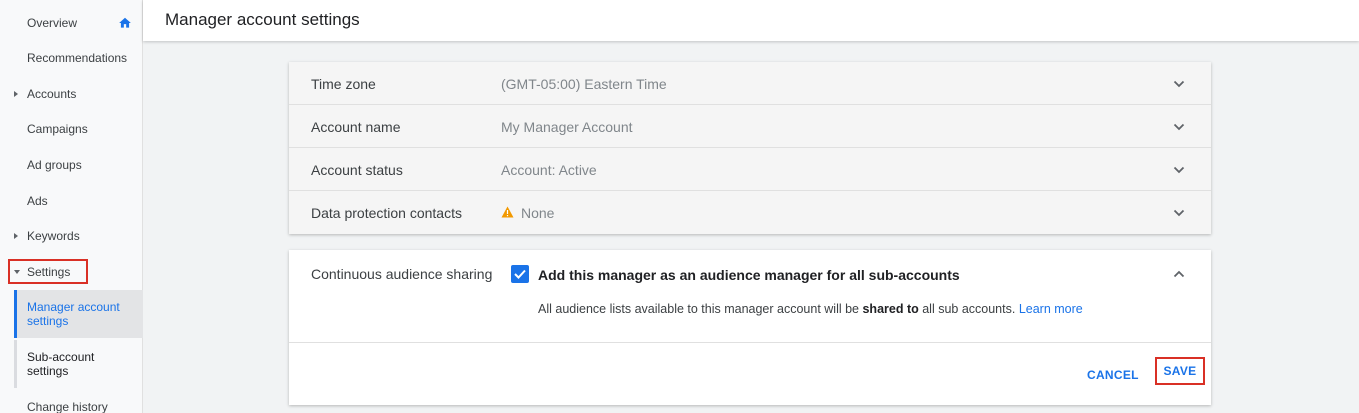 The height and width of the screenshot is (413, 1359). What do you see at coordinates (751, 20) in the screenshot?
I see `page-header: Manager account settings` at bounding box center [751, 20].